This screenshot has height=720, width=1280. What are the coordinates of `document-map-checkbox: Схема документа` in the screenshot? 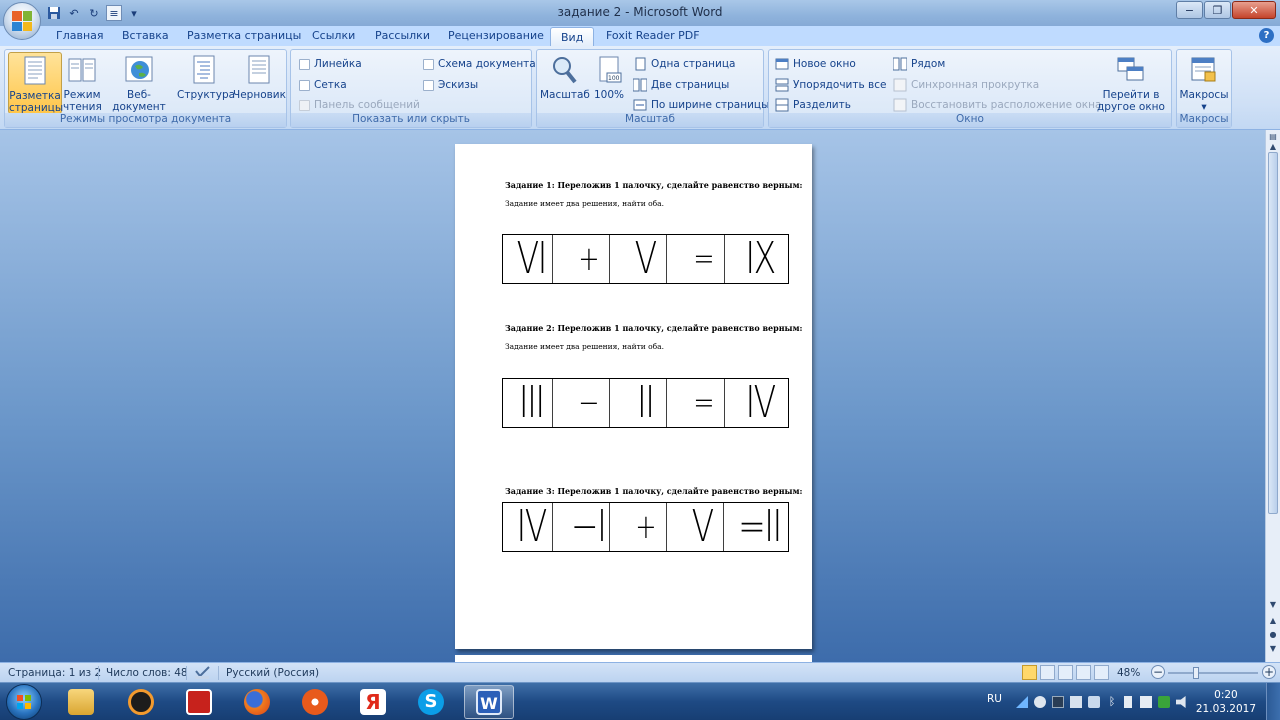 It's located at (479, 64).